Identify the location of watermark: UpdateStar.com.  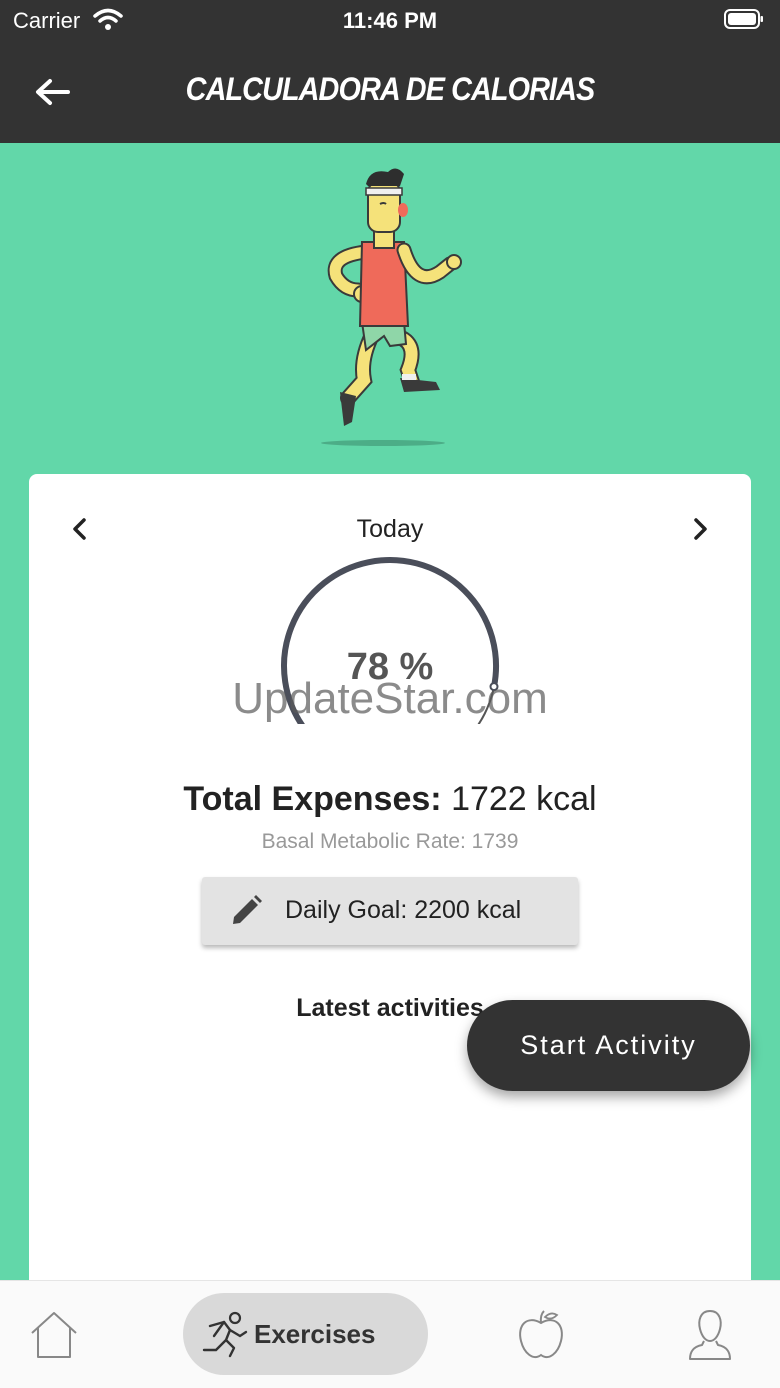
(390, 698).